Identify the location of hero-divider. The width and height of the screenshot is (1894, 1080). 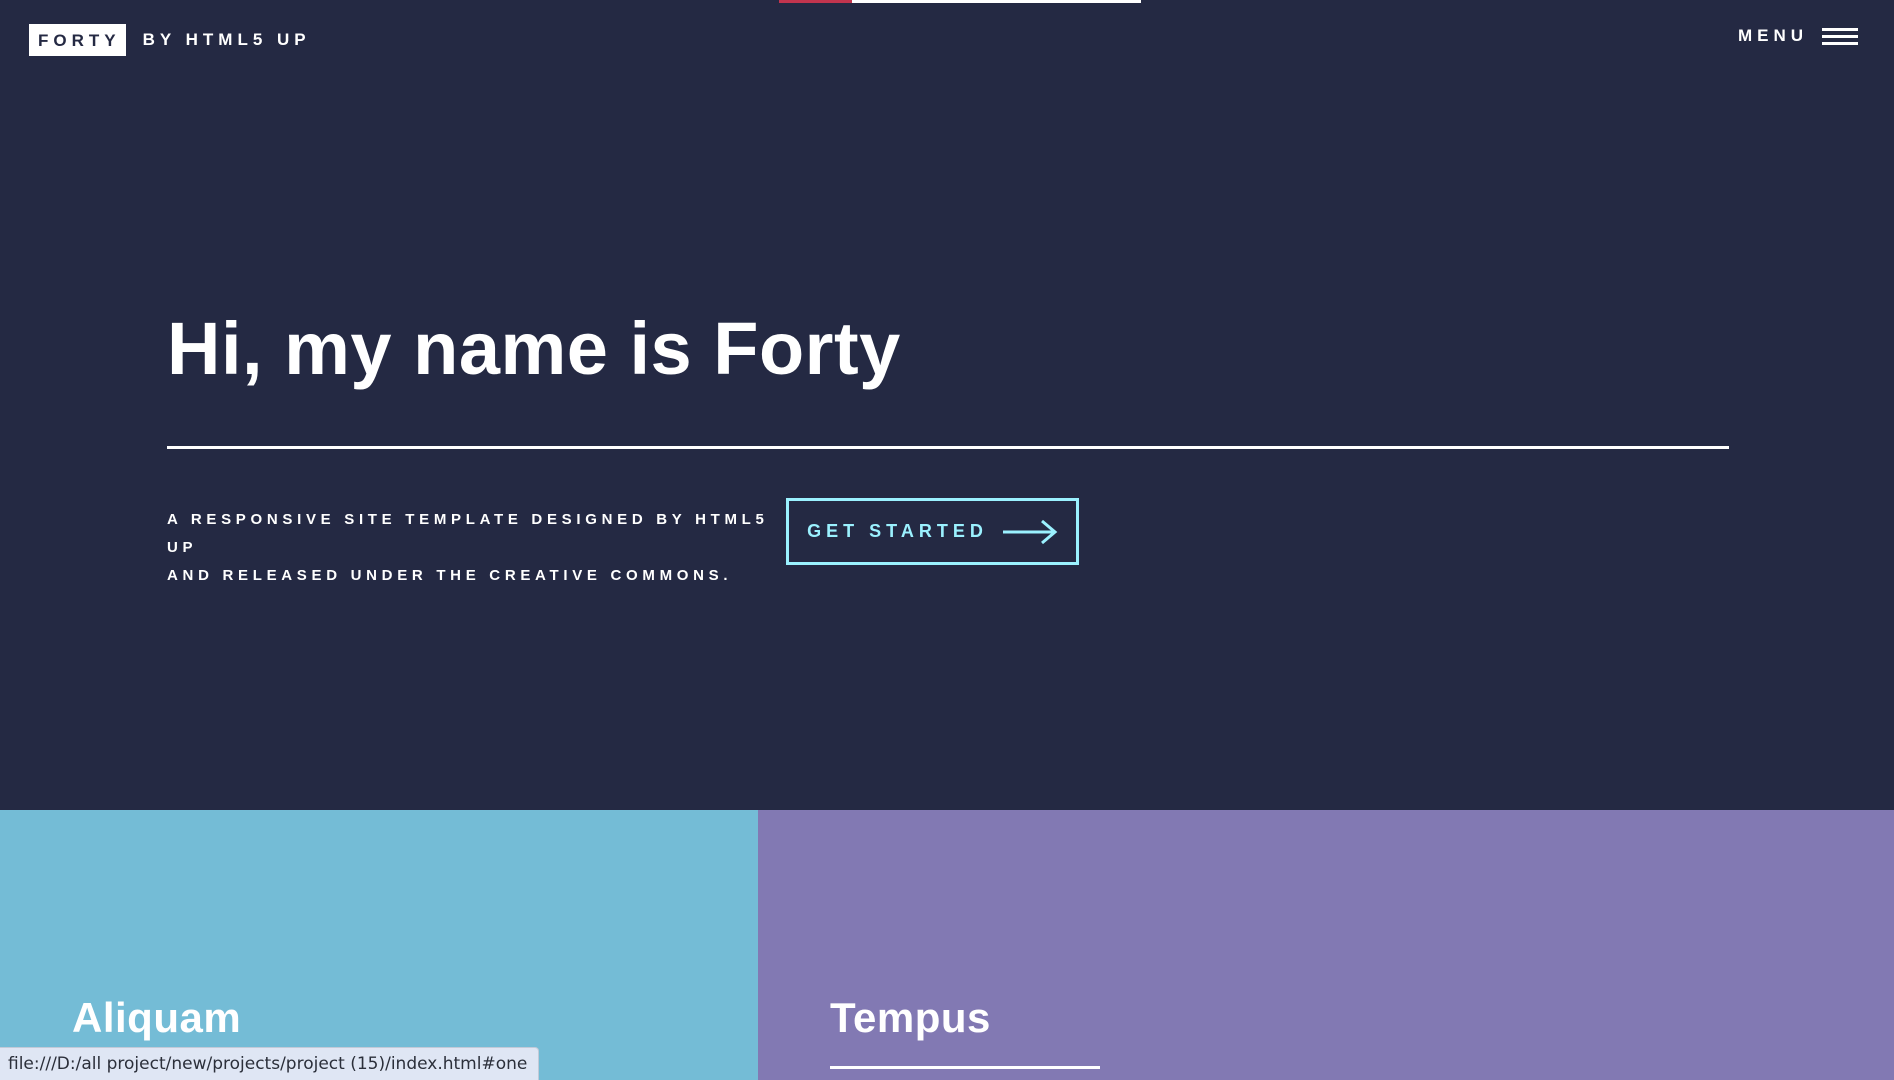
(948, 447).